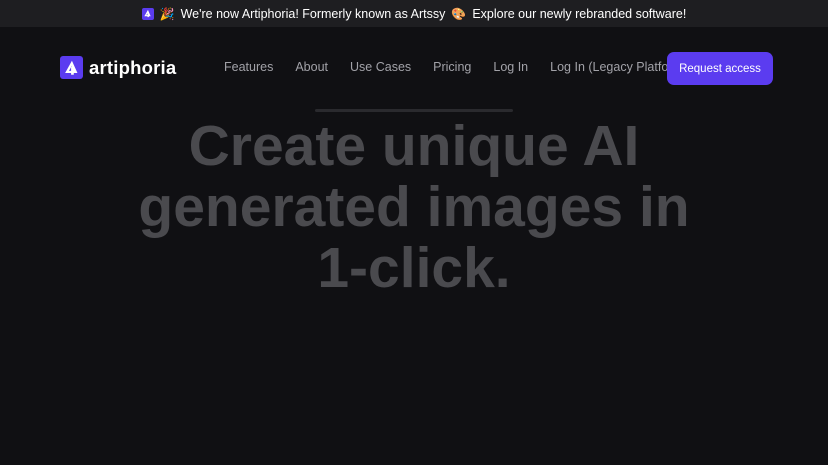  I want to click on palette-icon: 🎨, so click(459, 13).